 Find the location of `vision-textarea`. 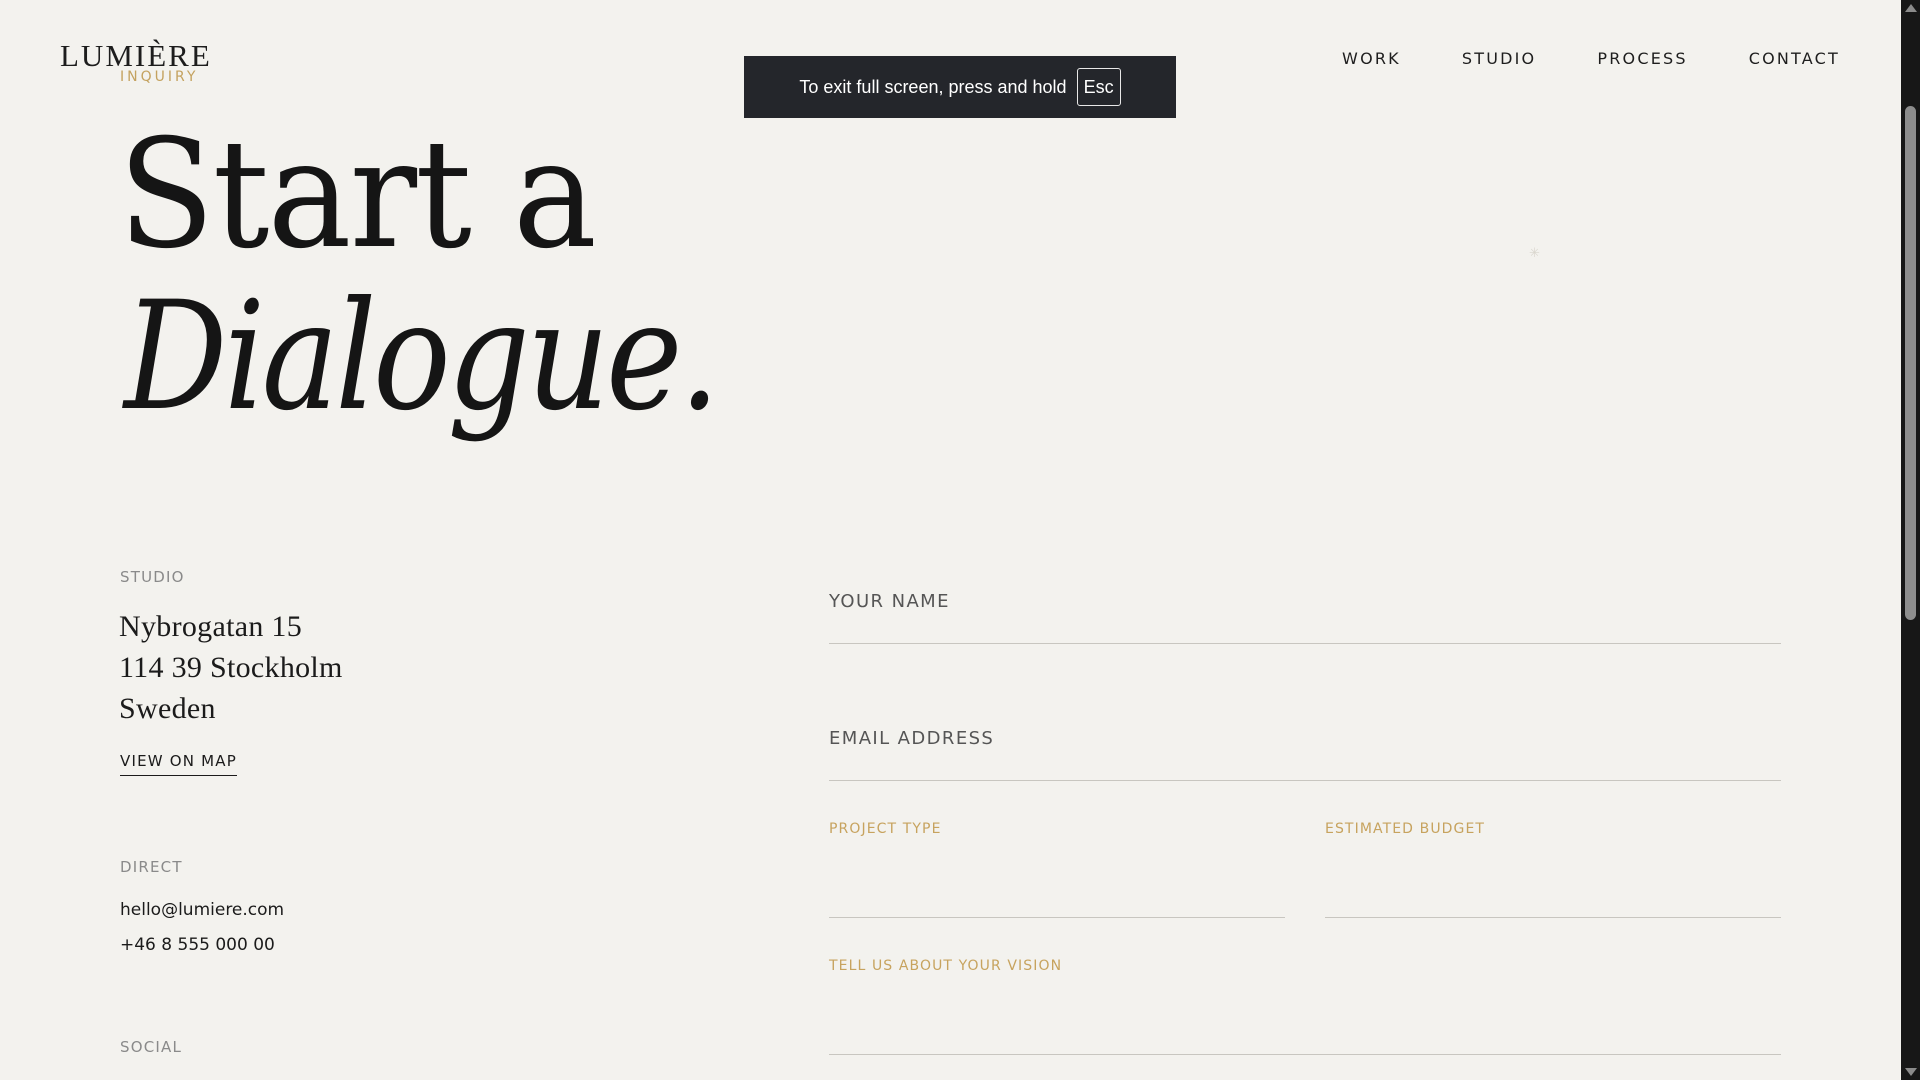

vision-textarea is located at coordinates (1305, 1037).